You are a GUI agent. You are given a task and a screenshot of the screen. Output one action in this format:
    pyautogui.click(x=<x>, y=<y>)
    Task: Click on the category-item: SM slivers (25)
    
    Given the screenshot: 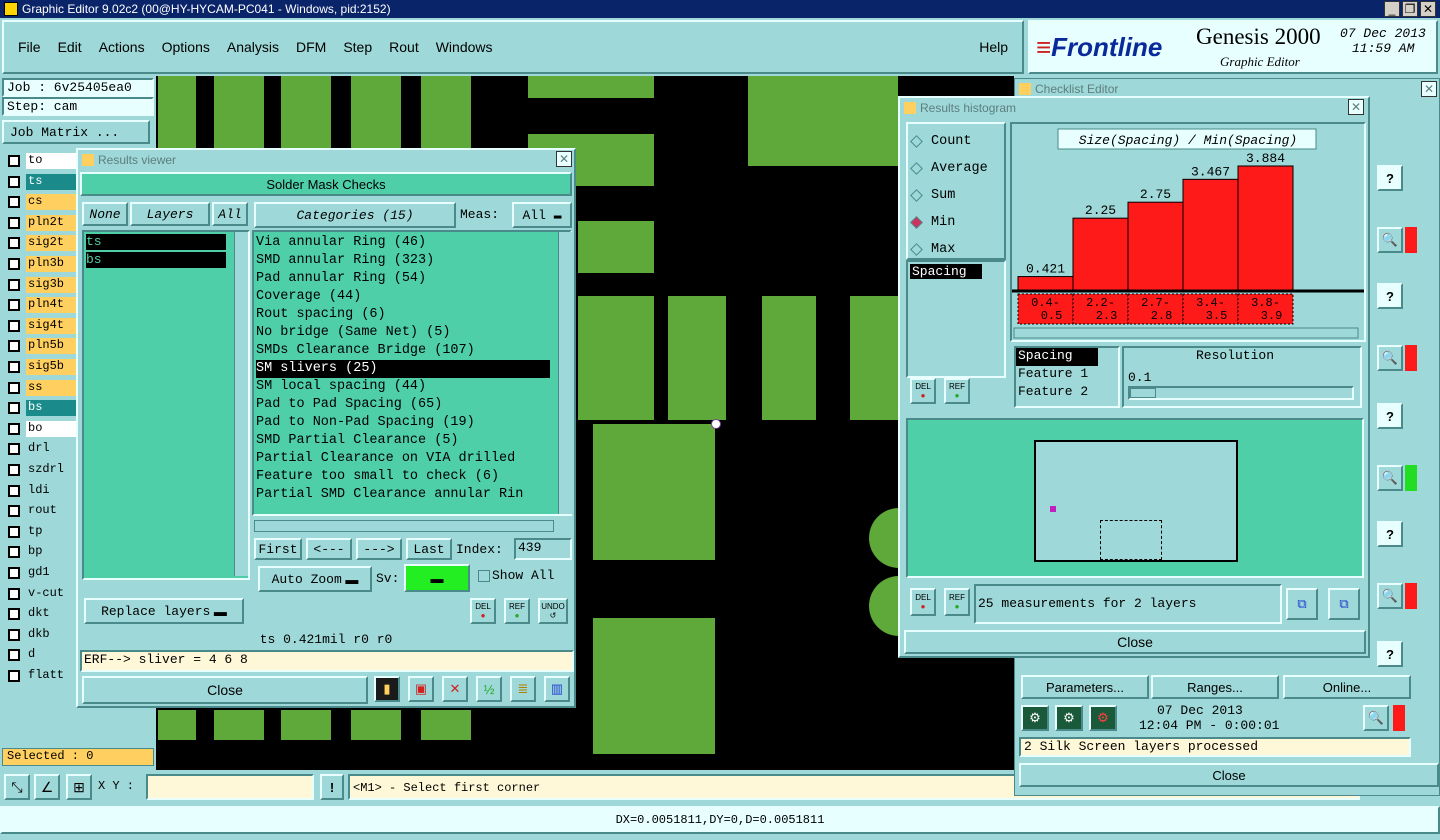 What is the action you would take?
    pyautogui.click(x=403, y=369)
    